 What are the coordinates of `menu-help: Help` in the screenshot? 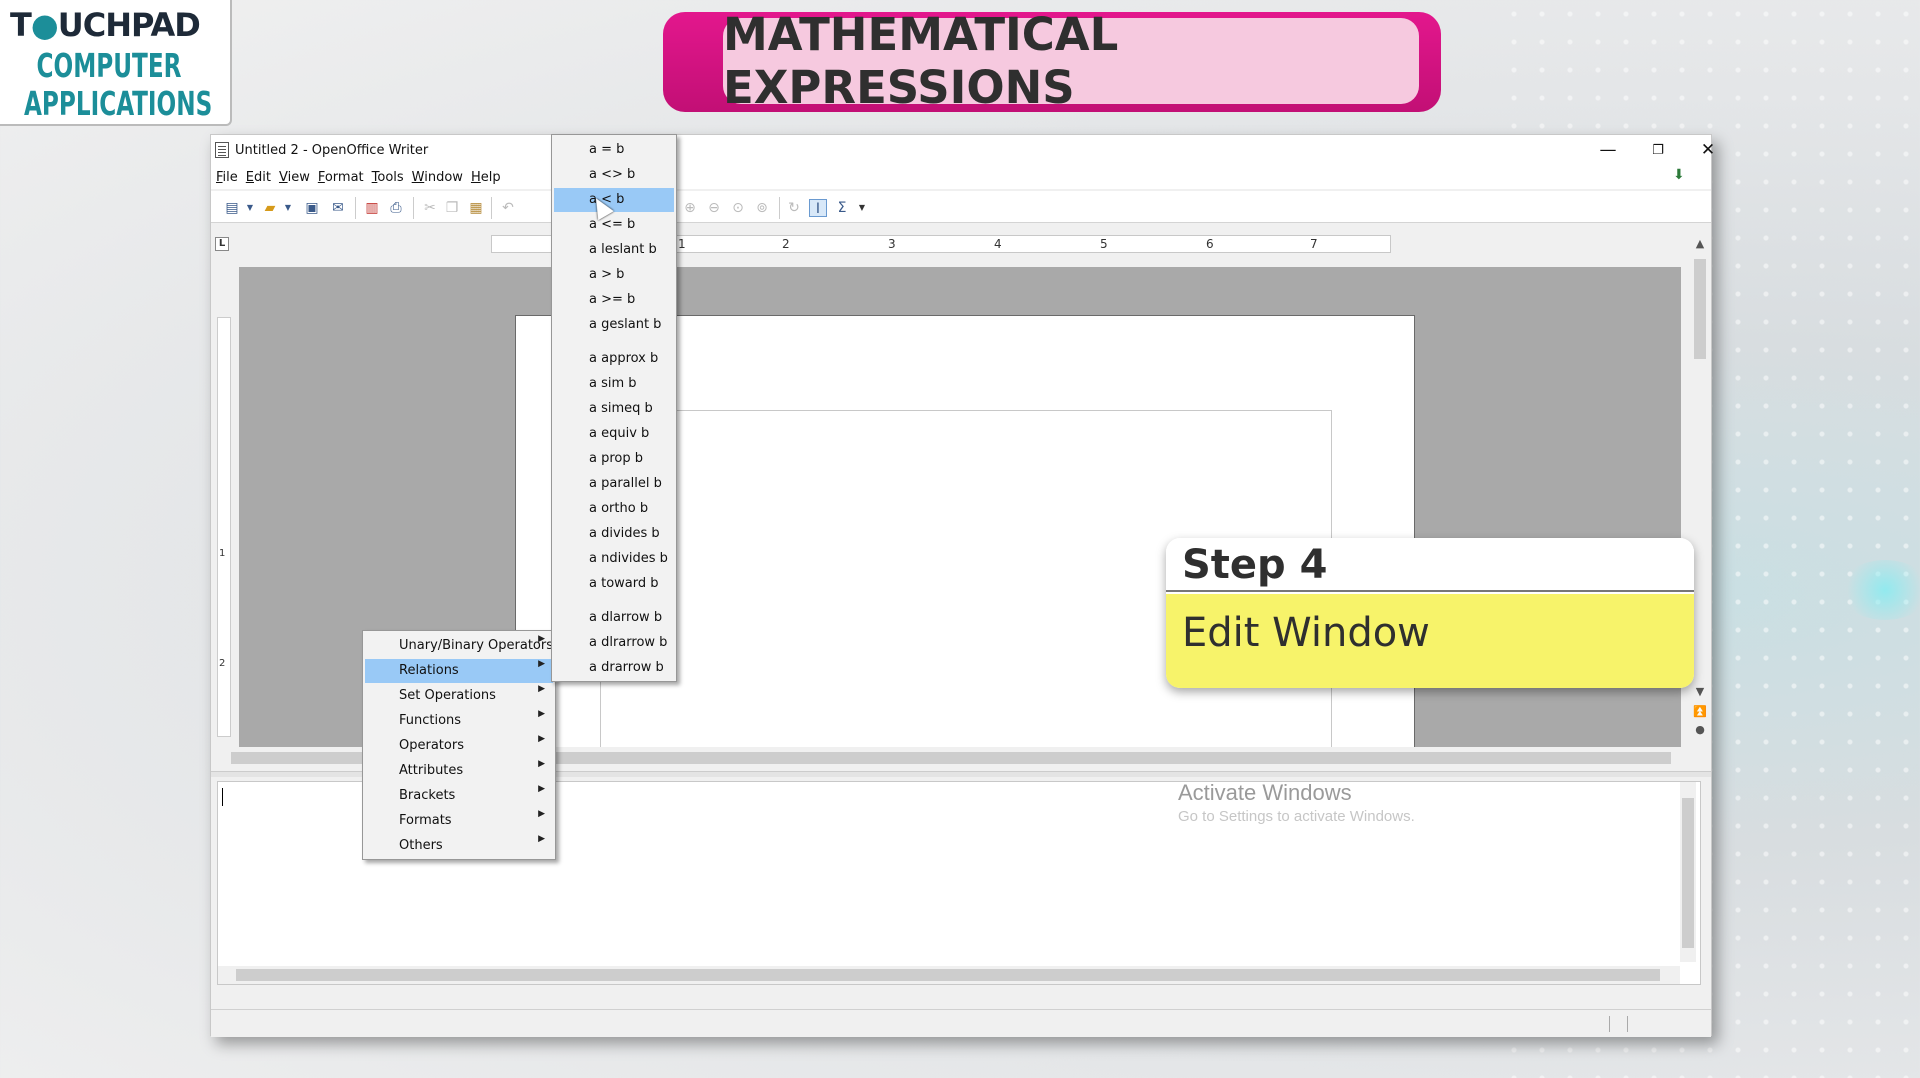 It's located at (486, 177).